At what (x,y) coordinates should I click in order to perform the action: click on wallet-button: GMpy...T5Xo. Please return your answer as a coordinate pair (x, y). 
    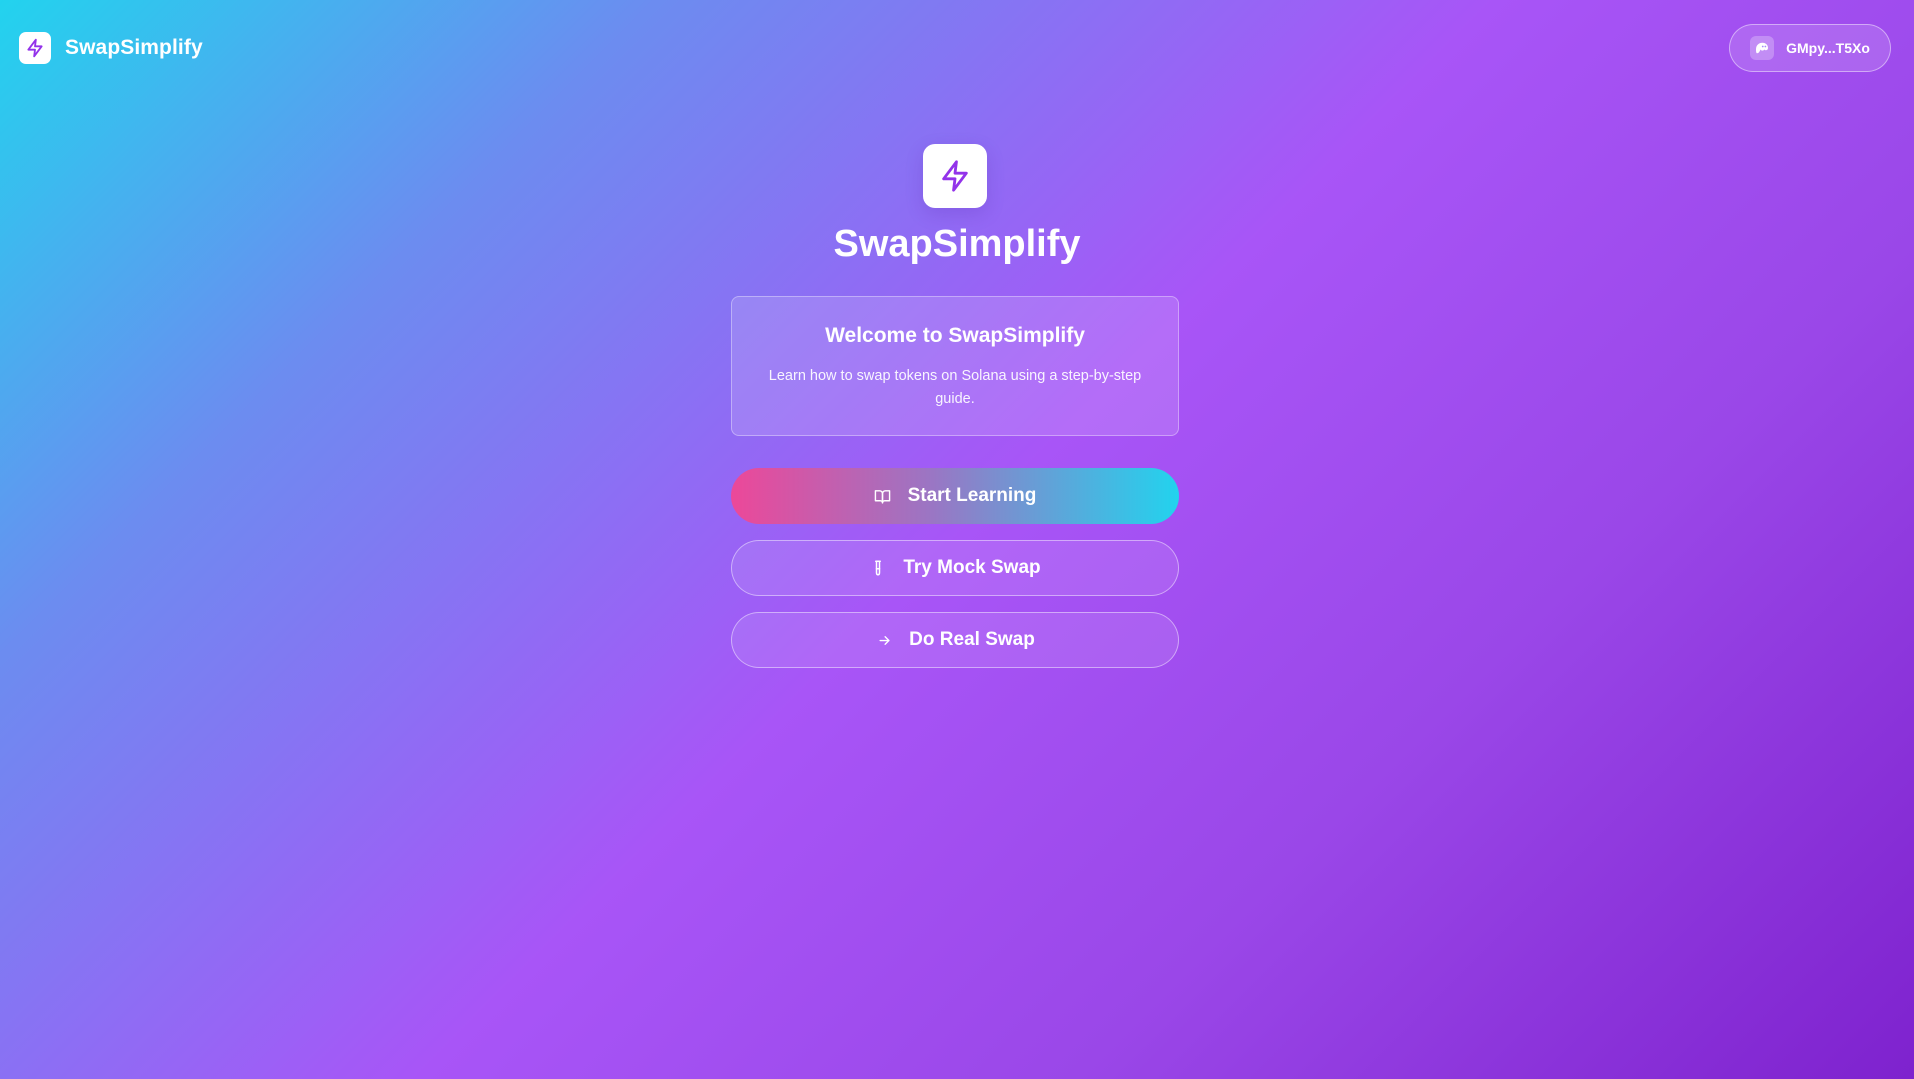
    Looking at the image, I should click on (1810, 48).